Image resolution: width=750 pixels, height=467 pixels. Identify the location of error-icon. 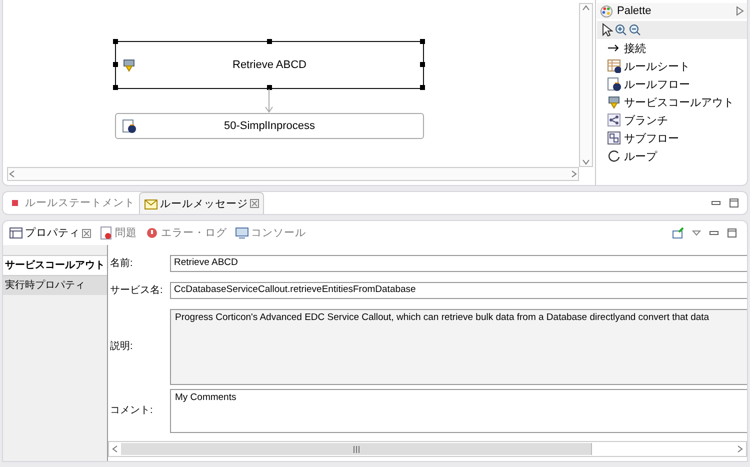
(152, 233).